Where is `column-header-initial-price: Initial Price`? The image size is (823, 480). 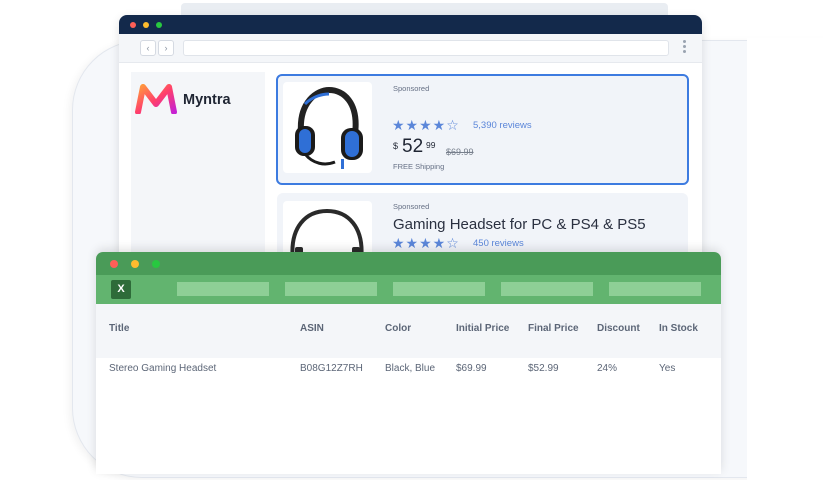
column-header-initial-price: Initial Price is located at coordinates (482, 328).